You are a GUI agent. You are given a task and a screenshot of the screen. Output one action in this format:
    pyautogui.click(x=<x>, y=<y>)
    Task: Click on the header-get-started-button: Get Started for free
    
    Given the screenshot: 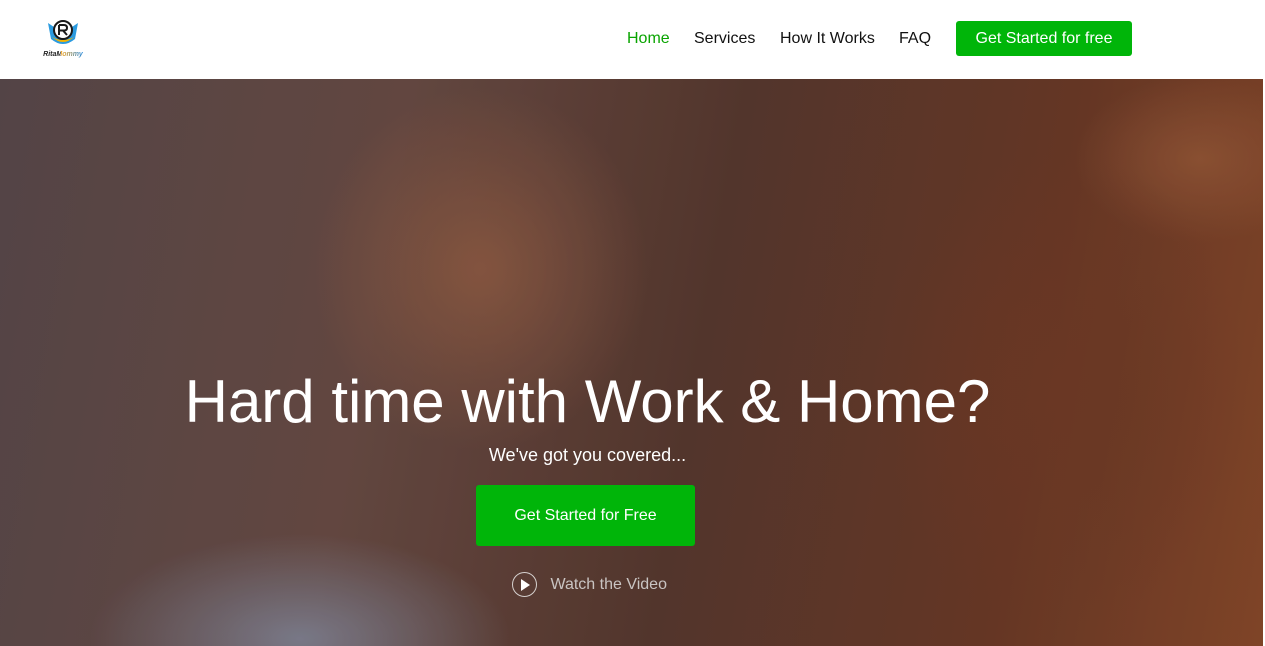 What is the action you would take?
    pyautogui.click(x=1044, y=38)
    